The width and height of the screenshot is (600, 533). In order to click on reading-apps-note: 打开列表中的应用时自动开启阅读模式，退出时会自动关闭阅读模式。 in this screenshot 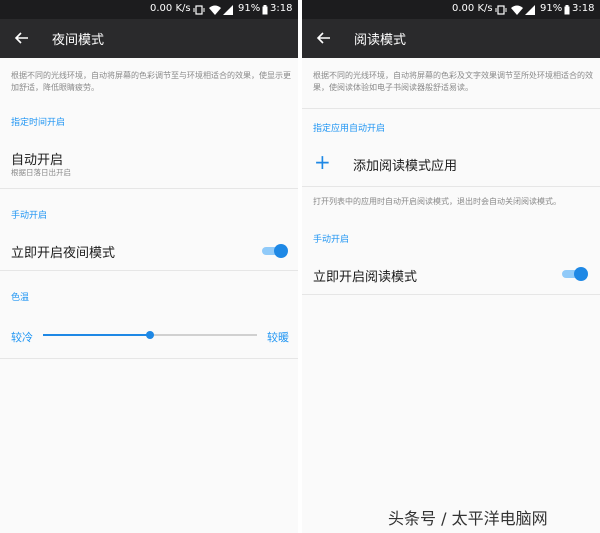, I will do `click(437, 201)`.